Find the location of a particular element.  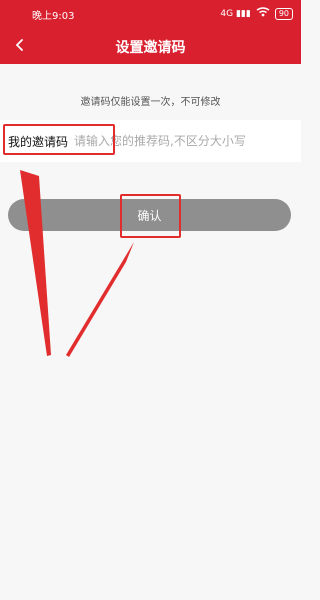

status-bar: 晚上9:03 4G ▮▮▮ 90 is located at coordinates (150, 14).